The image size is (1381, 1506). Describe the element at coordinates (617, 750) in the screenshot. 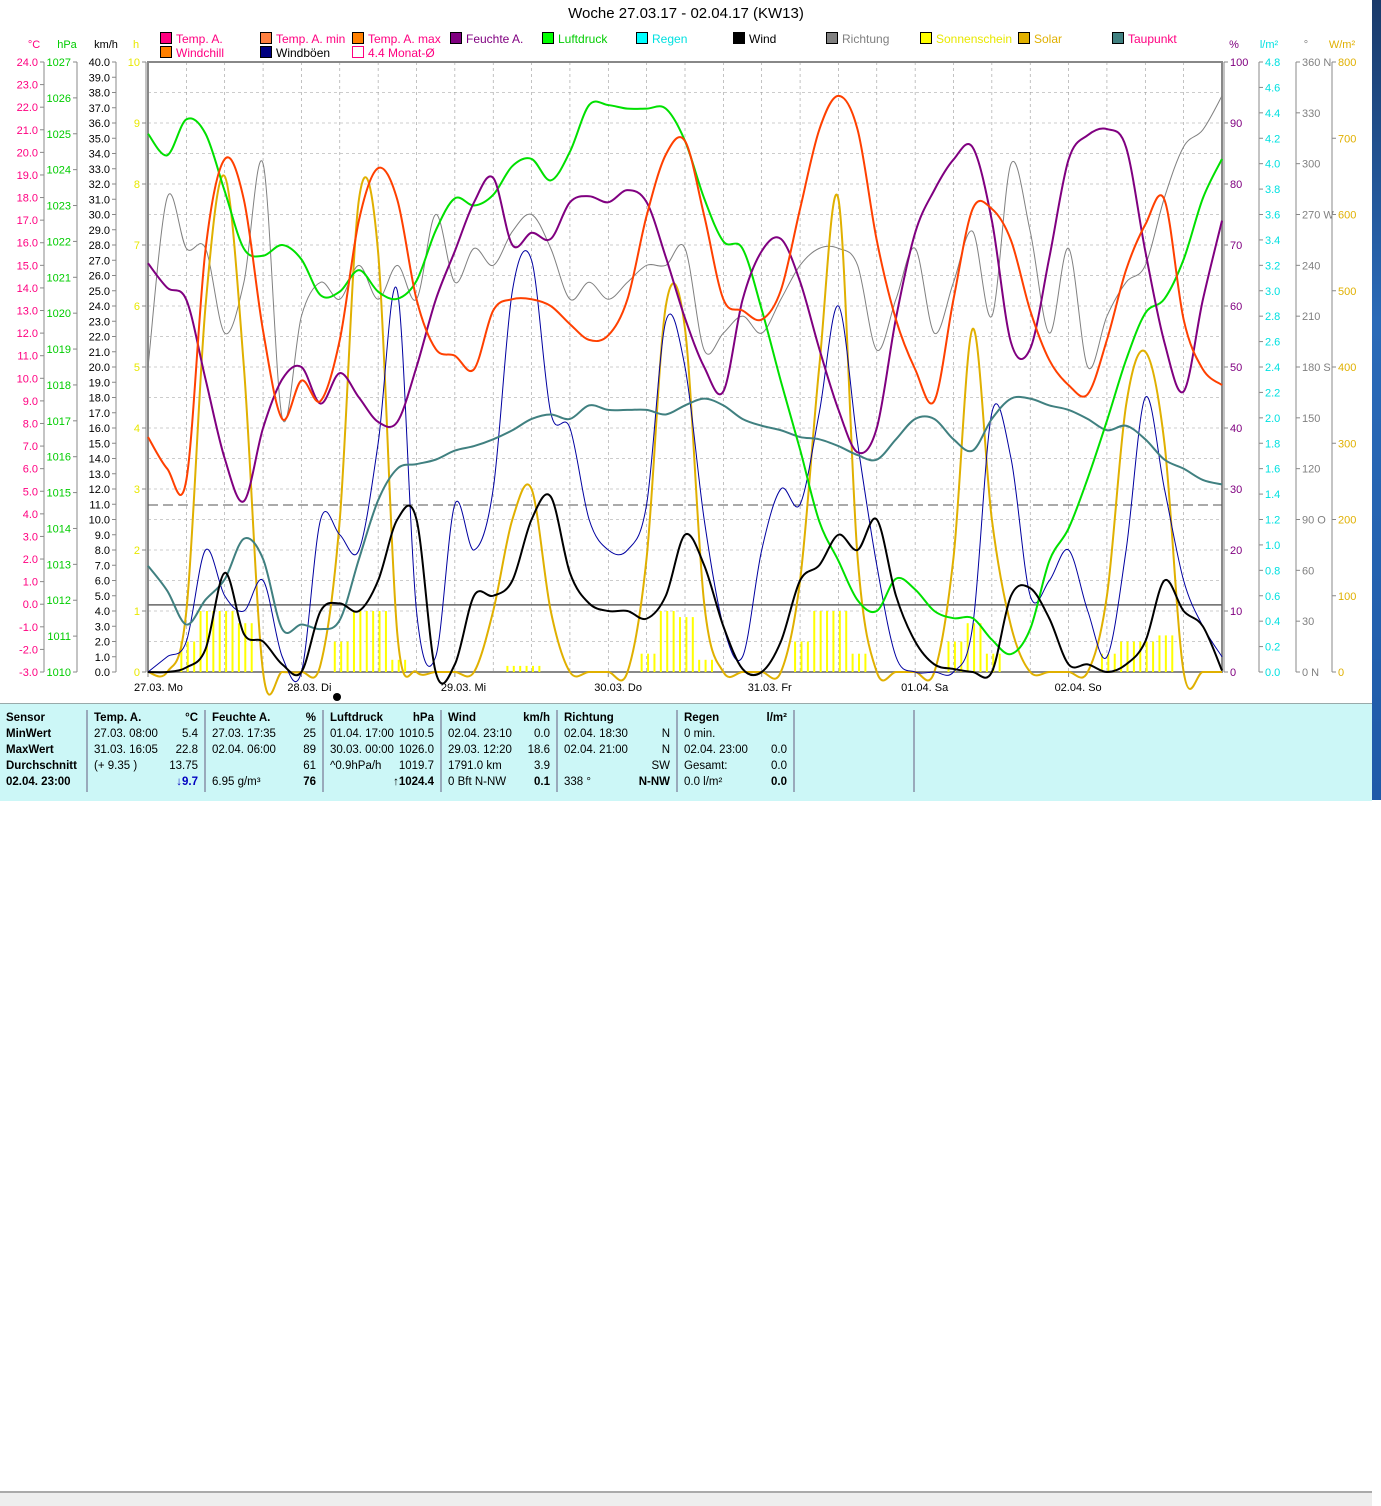

I see `stats-row: 02.04. 21:00 N` at that location.